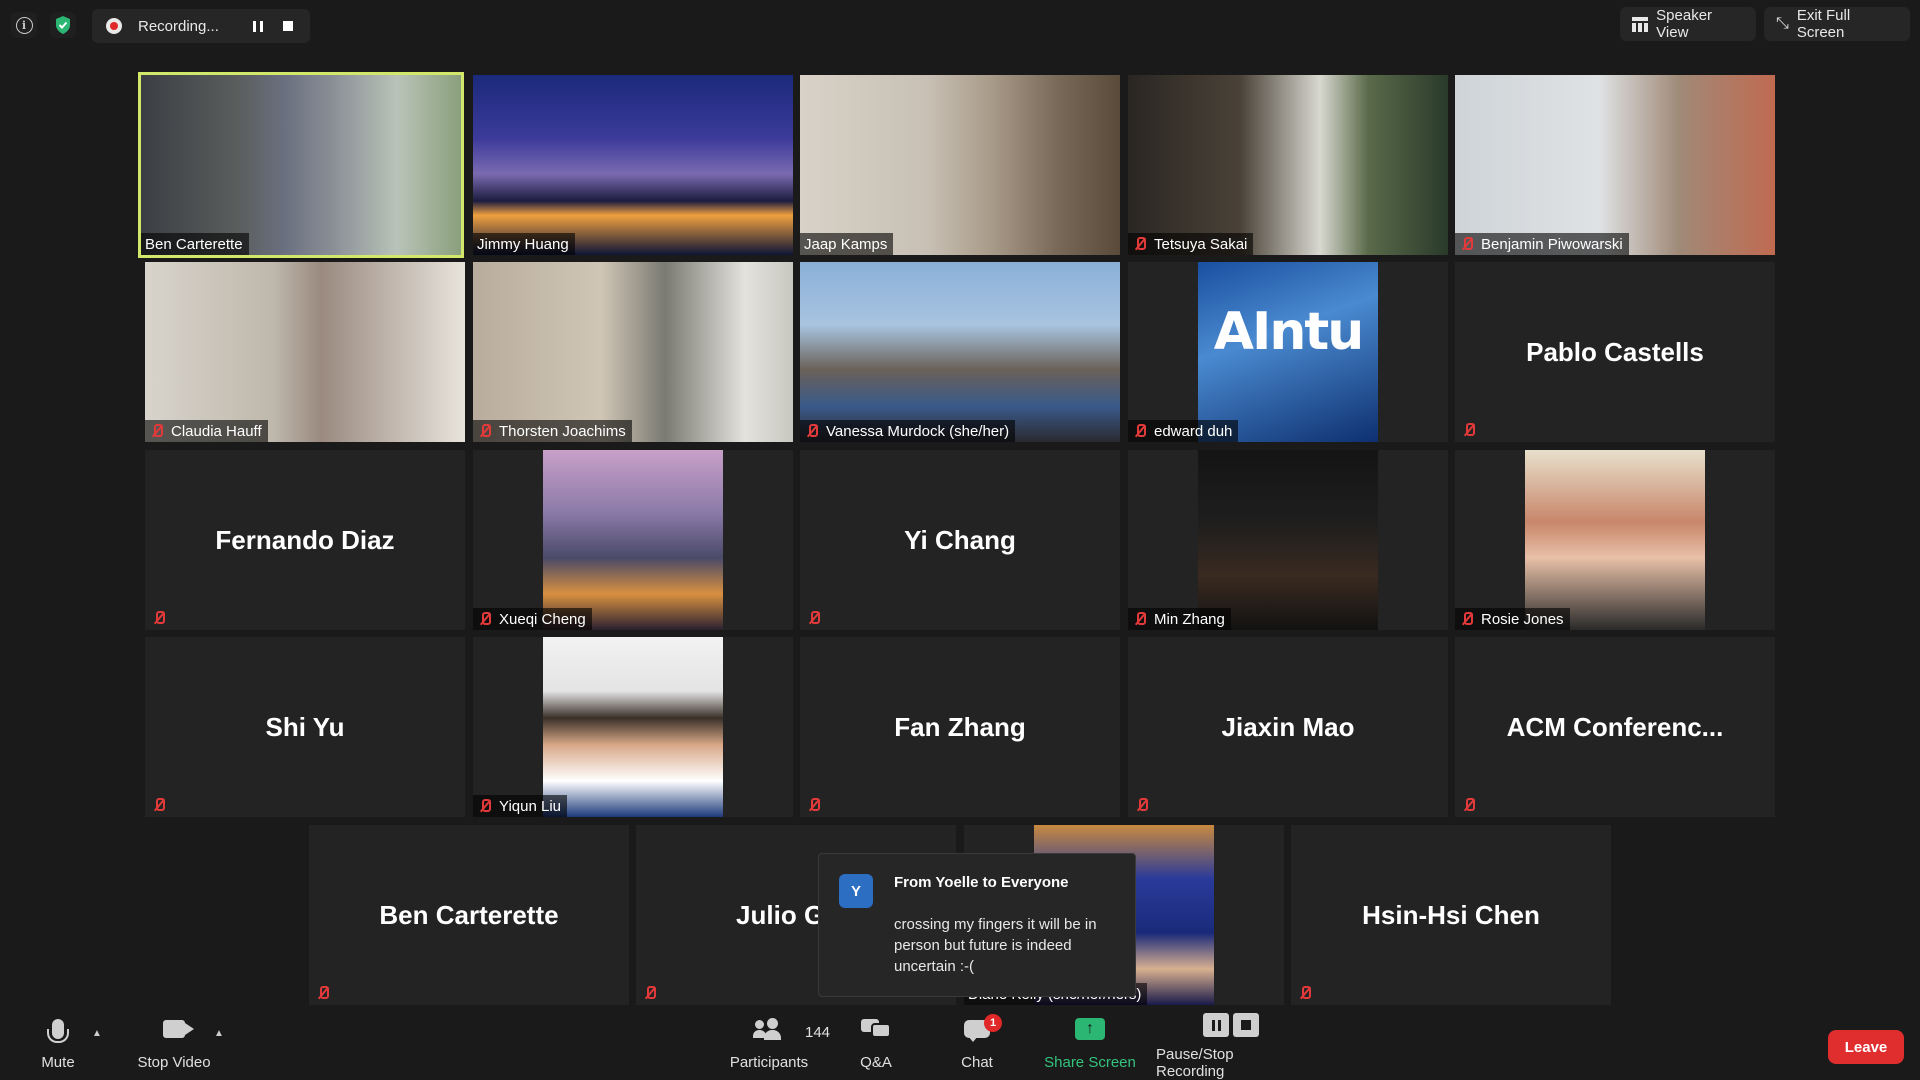 This screenshot has width=1920, height=1080. I want to click on qa-button: Q&A, so click(876, 1045).